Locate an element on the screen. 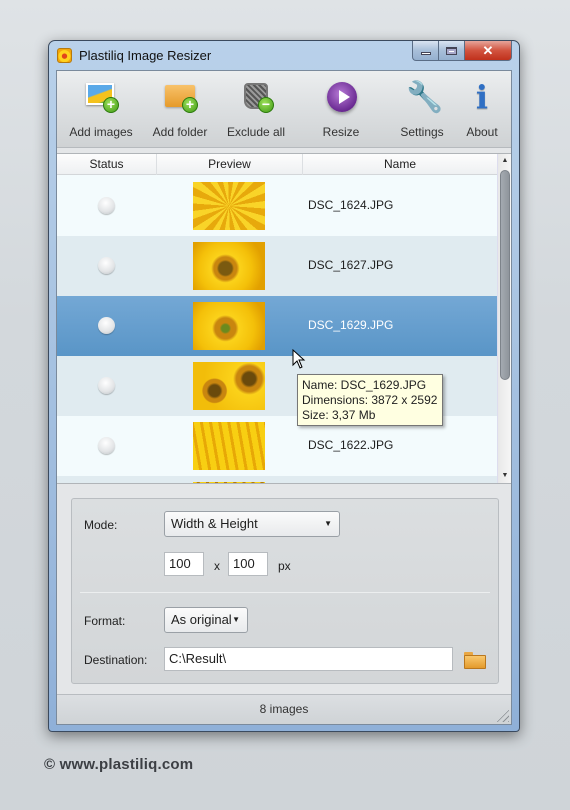 The height and width of the screenshot is (810, 570). copyright-text: © www.plastiliq.com is located at coordinates (119, 764).